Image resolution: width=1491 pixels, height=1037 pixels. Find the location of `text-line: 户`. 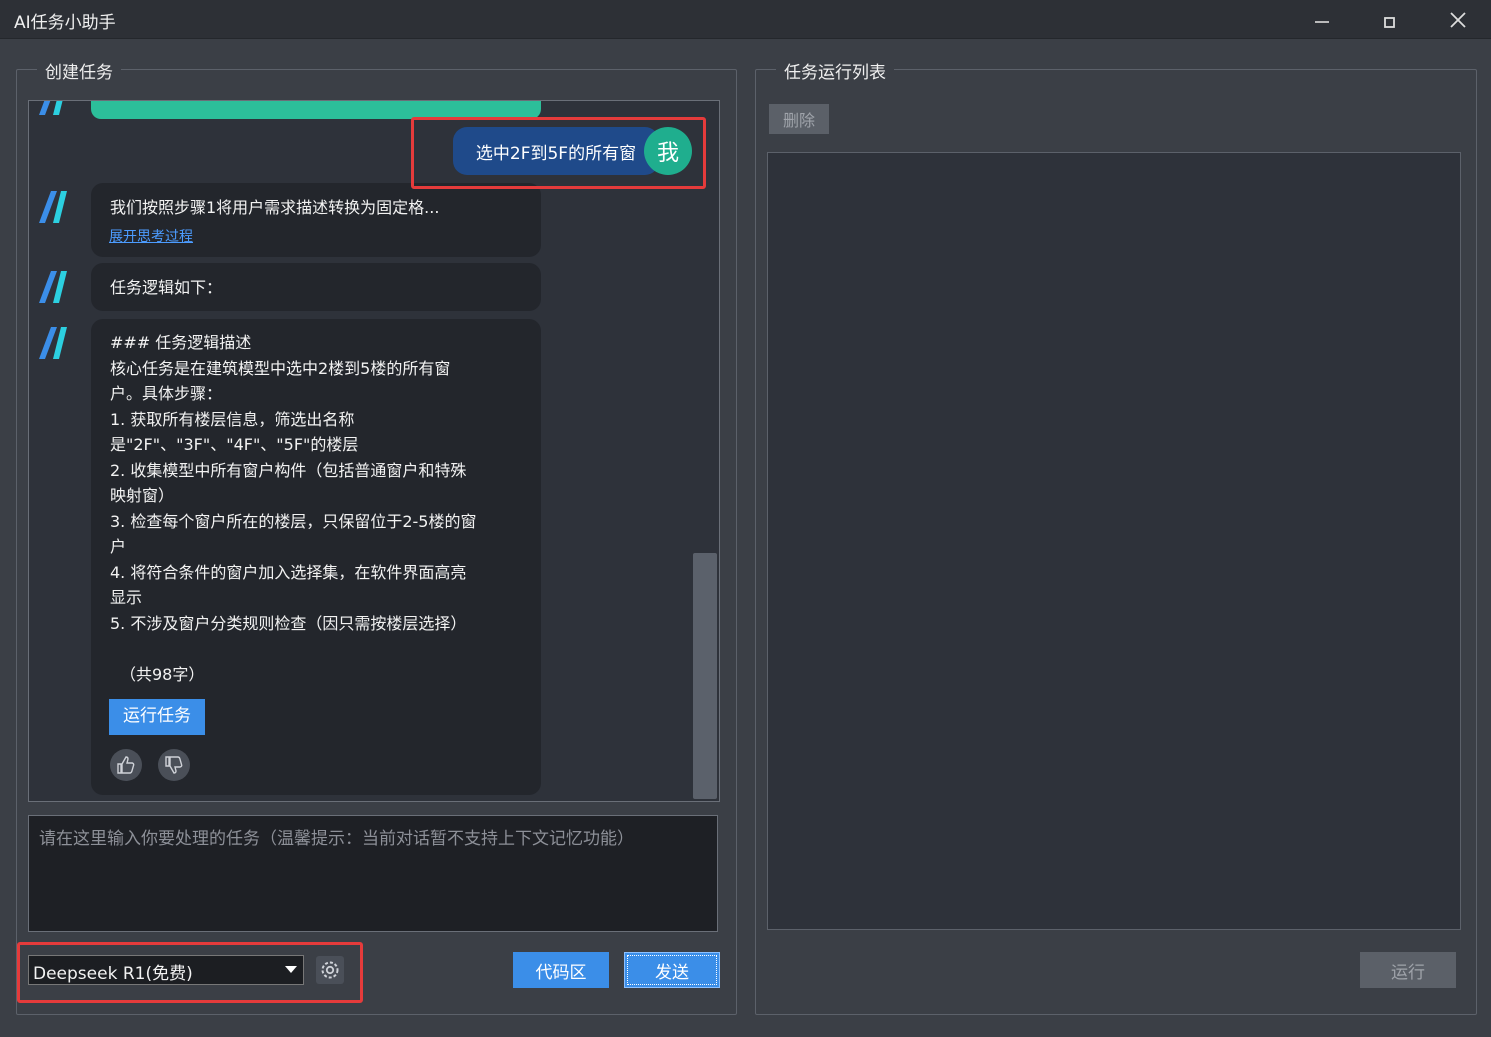

text-line: 户 is located at coordinates (118, 546).